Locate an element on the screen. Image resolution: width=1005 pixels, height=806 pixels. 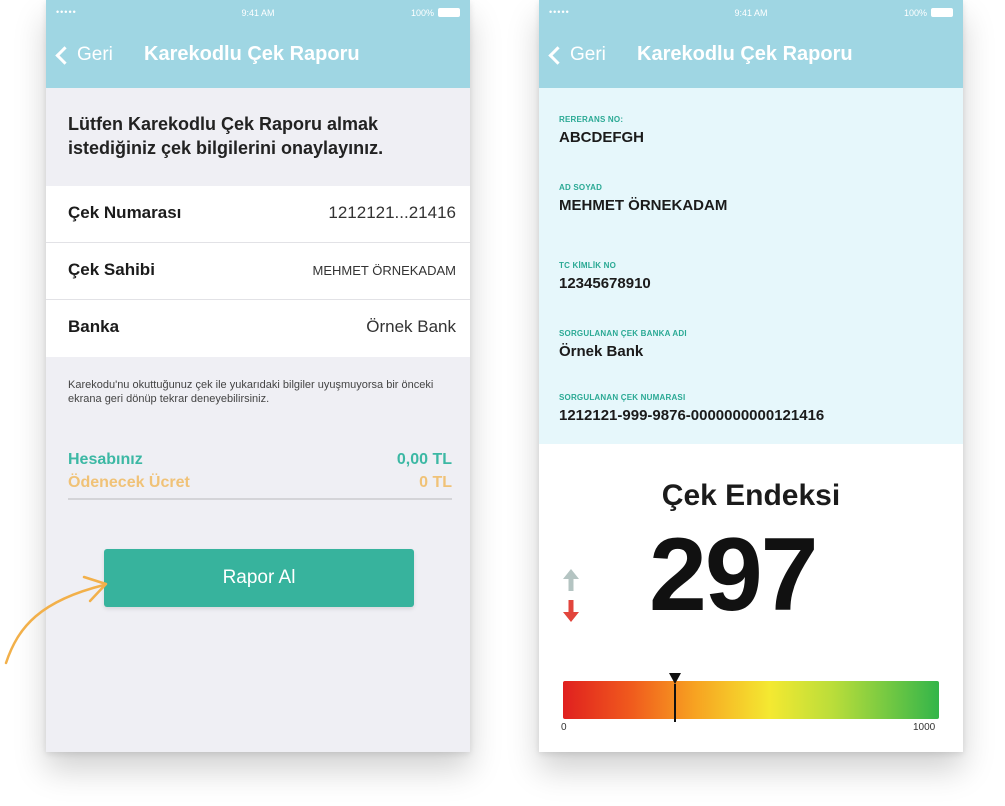
get-report-button: Rapor Al is located at coordinates (259, 578).